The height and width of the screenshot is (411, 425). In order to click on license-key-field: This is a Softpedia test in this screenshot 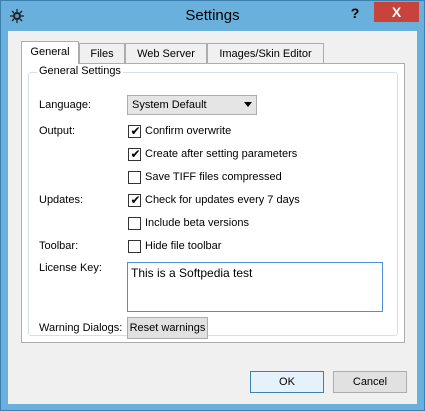, I will do `click(255, 287)`.